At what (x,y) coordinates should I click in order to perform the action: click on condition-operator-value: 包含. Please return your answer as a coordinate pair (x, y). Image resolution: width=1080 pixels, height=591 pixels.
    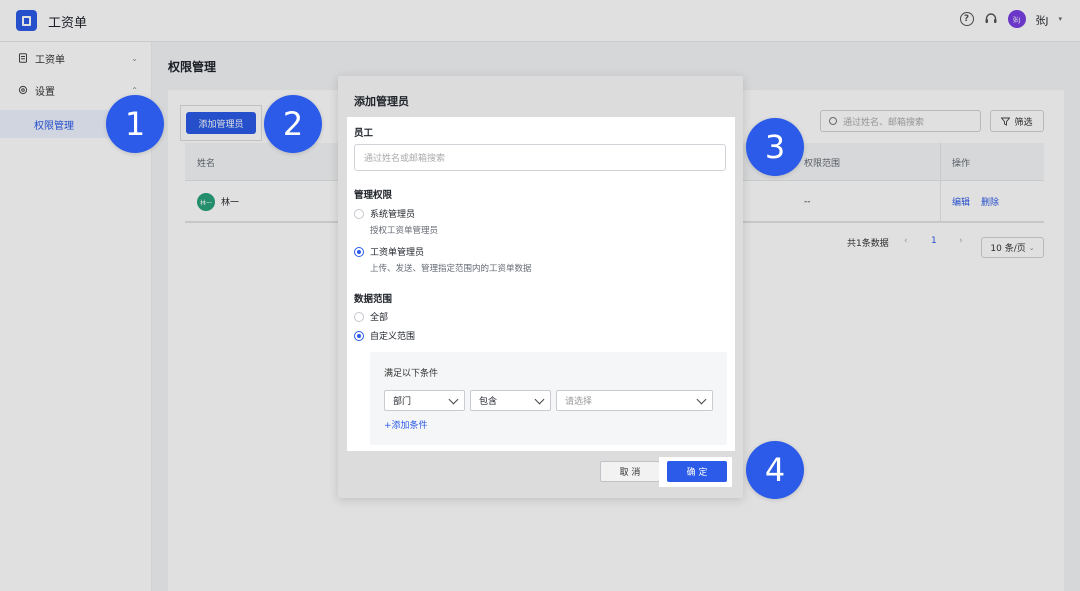
    Looking at the image, I should click on (488, 402).